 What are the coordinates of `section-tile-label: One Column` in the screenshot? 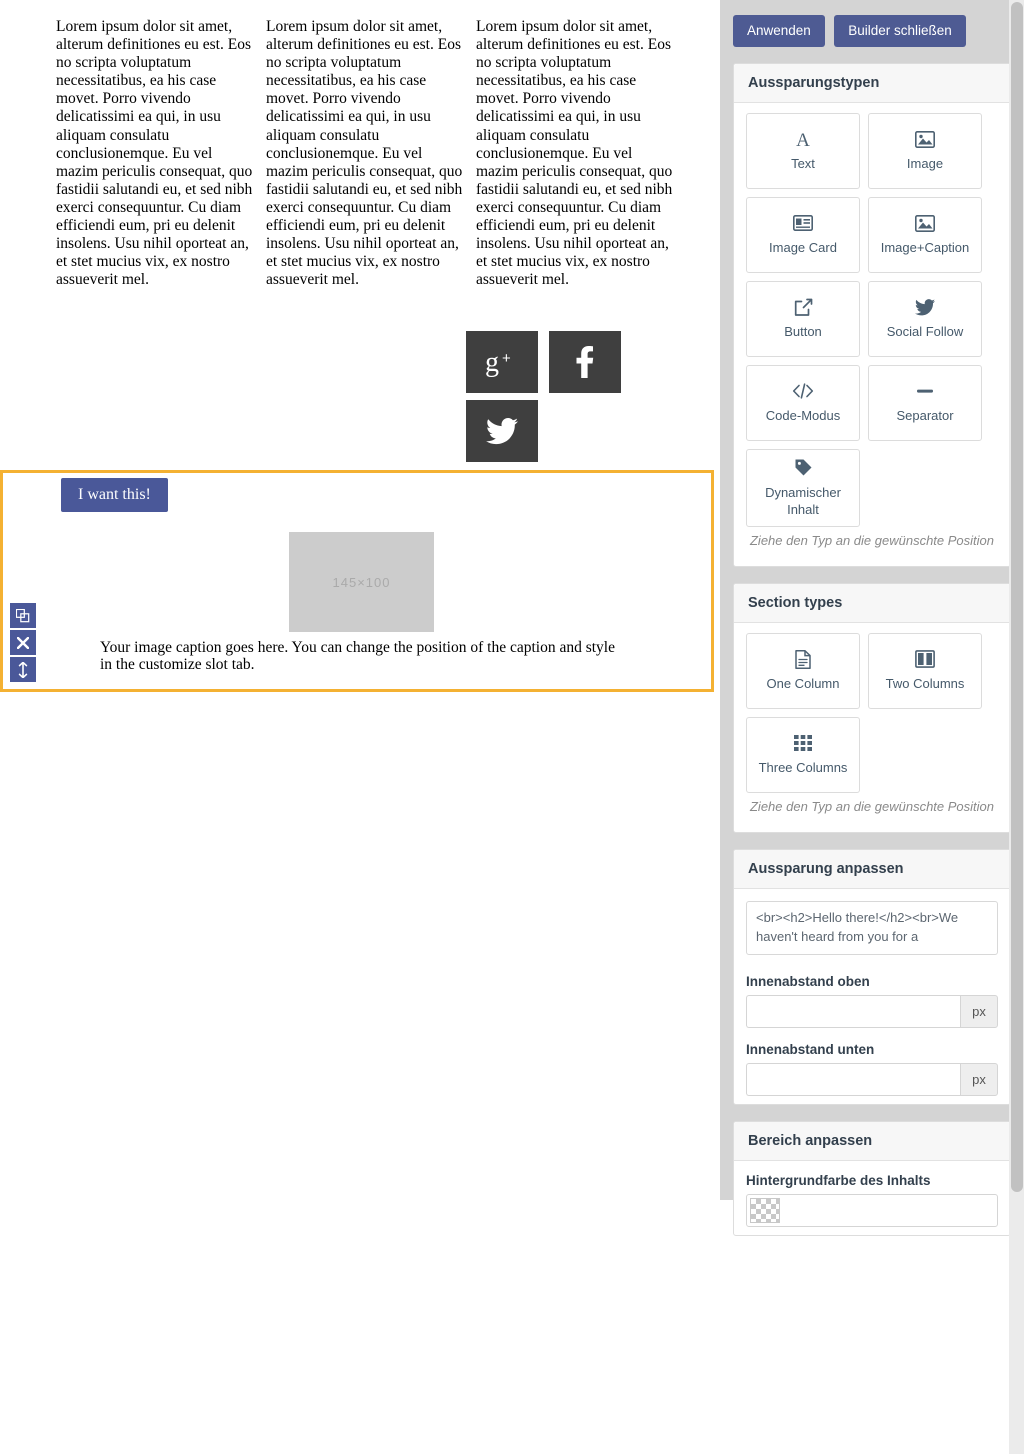 It's located at (803, 683).